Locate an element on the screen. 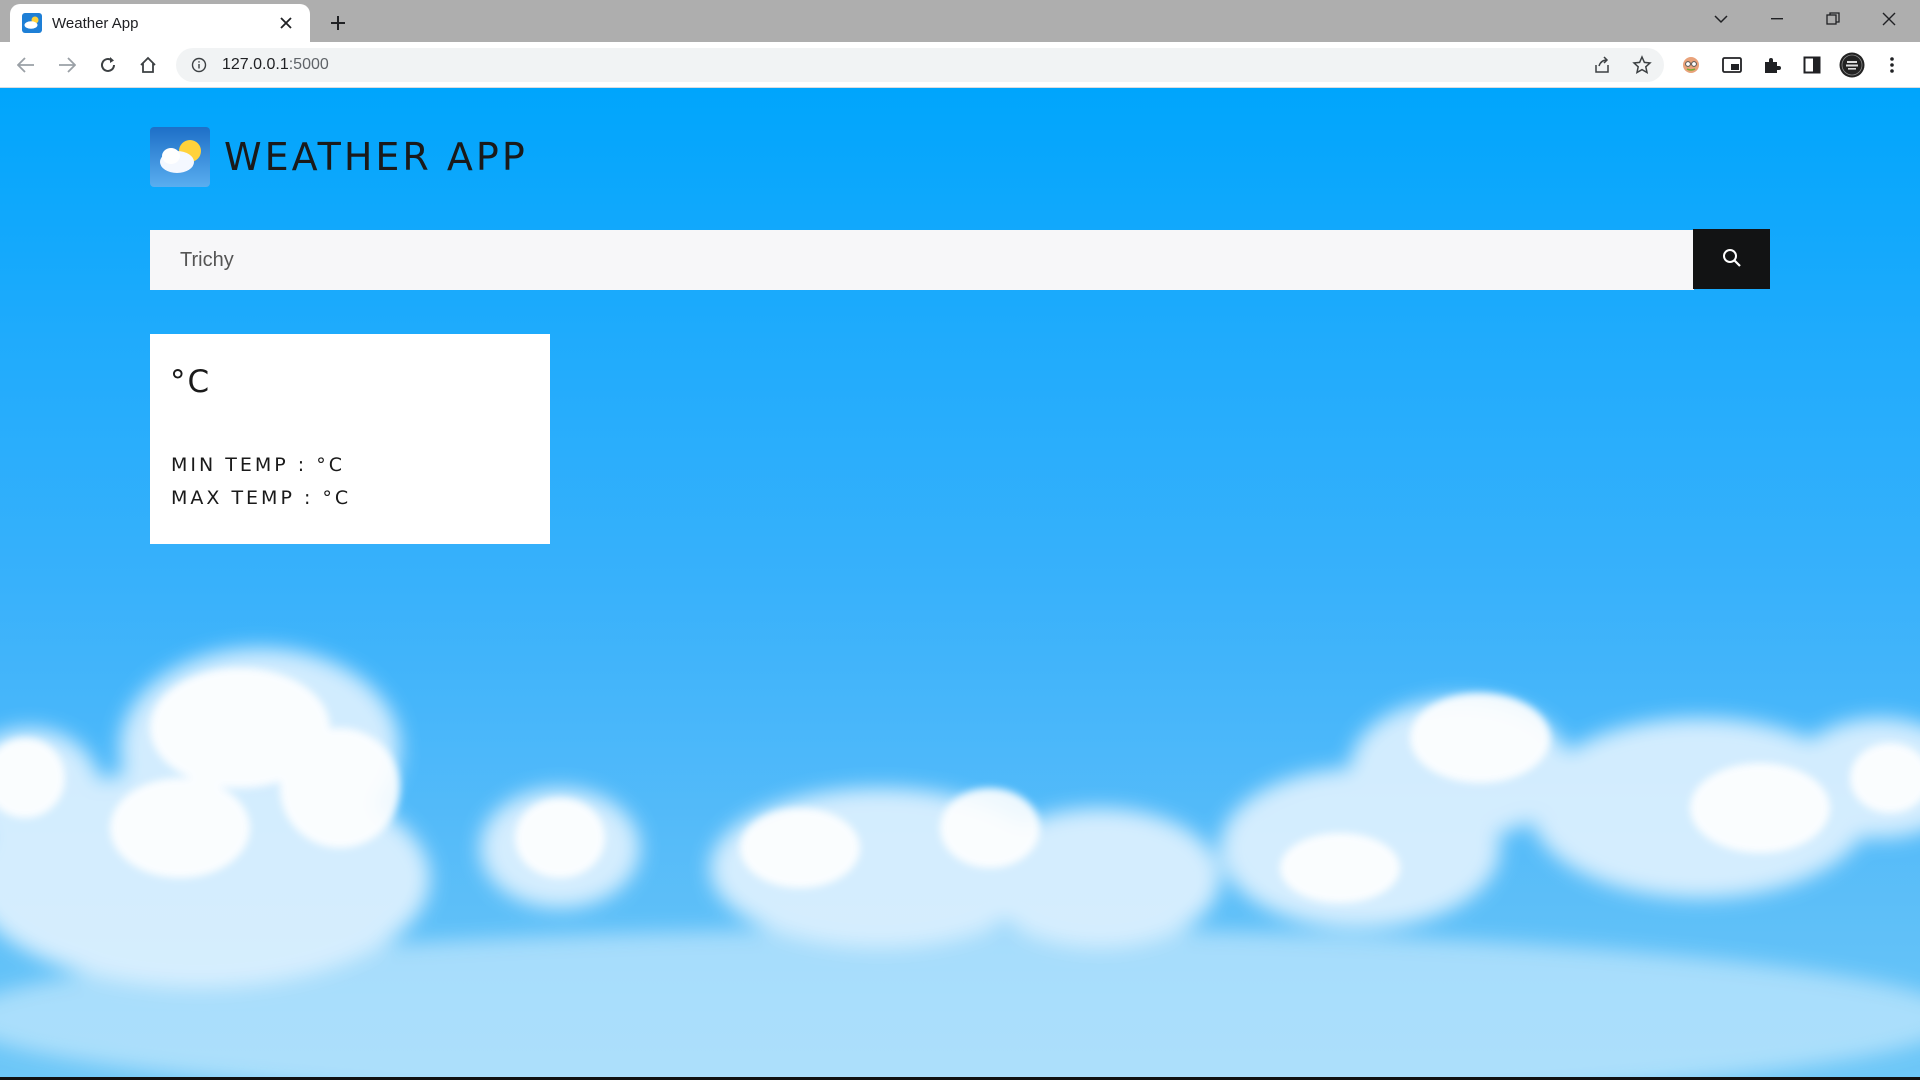 The width and height of the screenshot is (1920, 1080). weather-favicon-icon is located at coordinates (32, 23).